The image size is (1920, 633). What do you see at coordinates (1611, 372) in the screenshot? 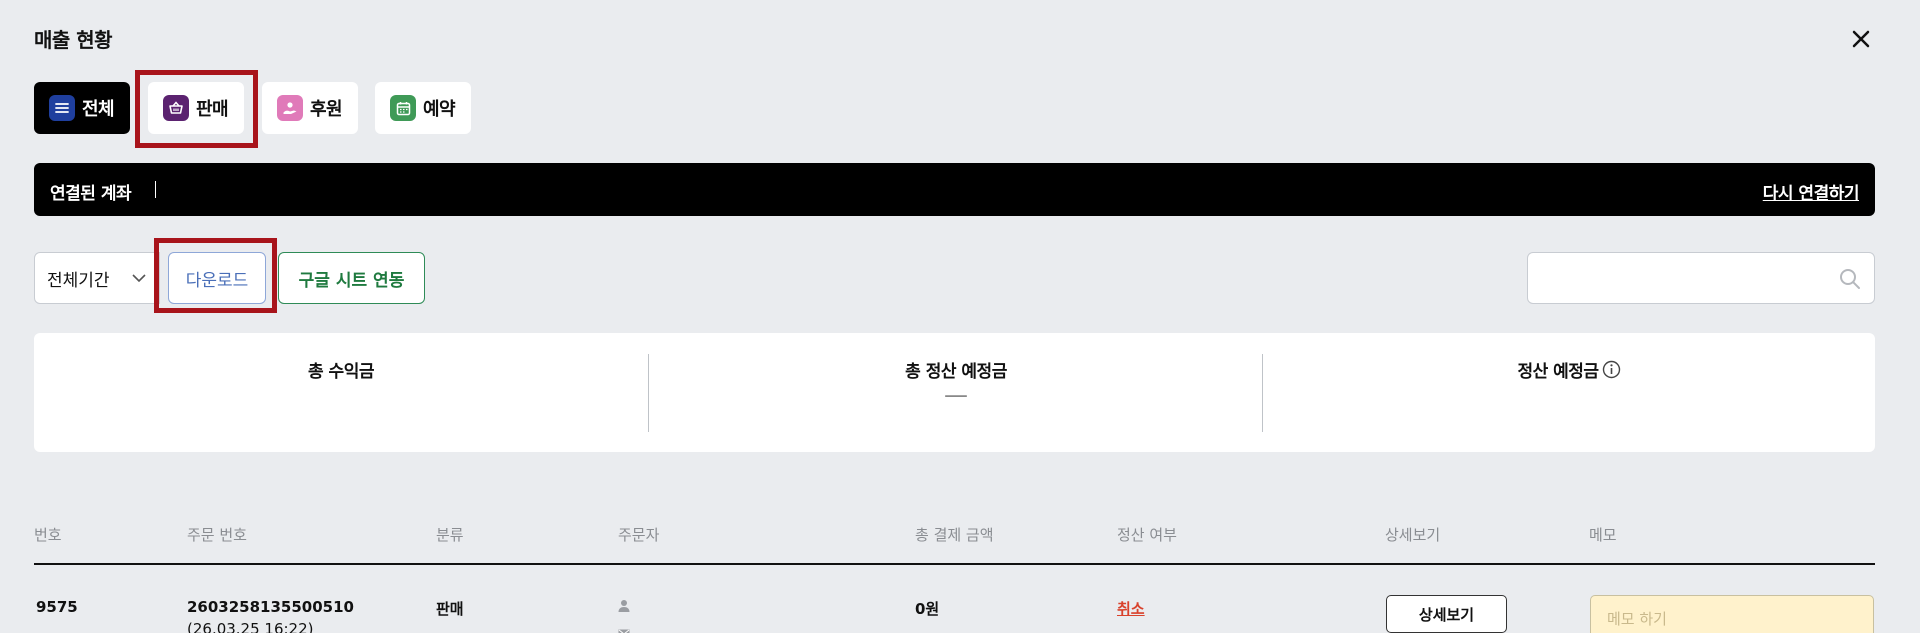
I see `info-icon` at bounding box center [1611, 372].